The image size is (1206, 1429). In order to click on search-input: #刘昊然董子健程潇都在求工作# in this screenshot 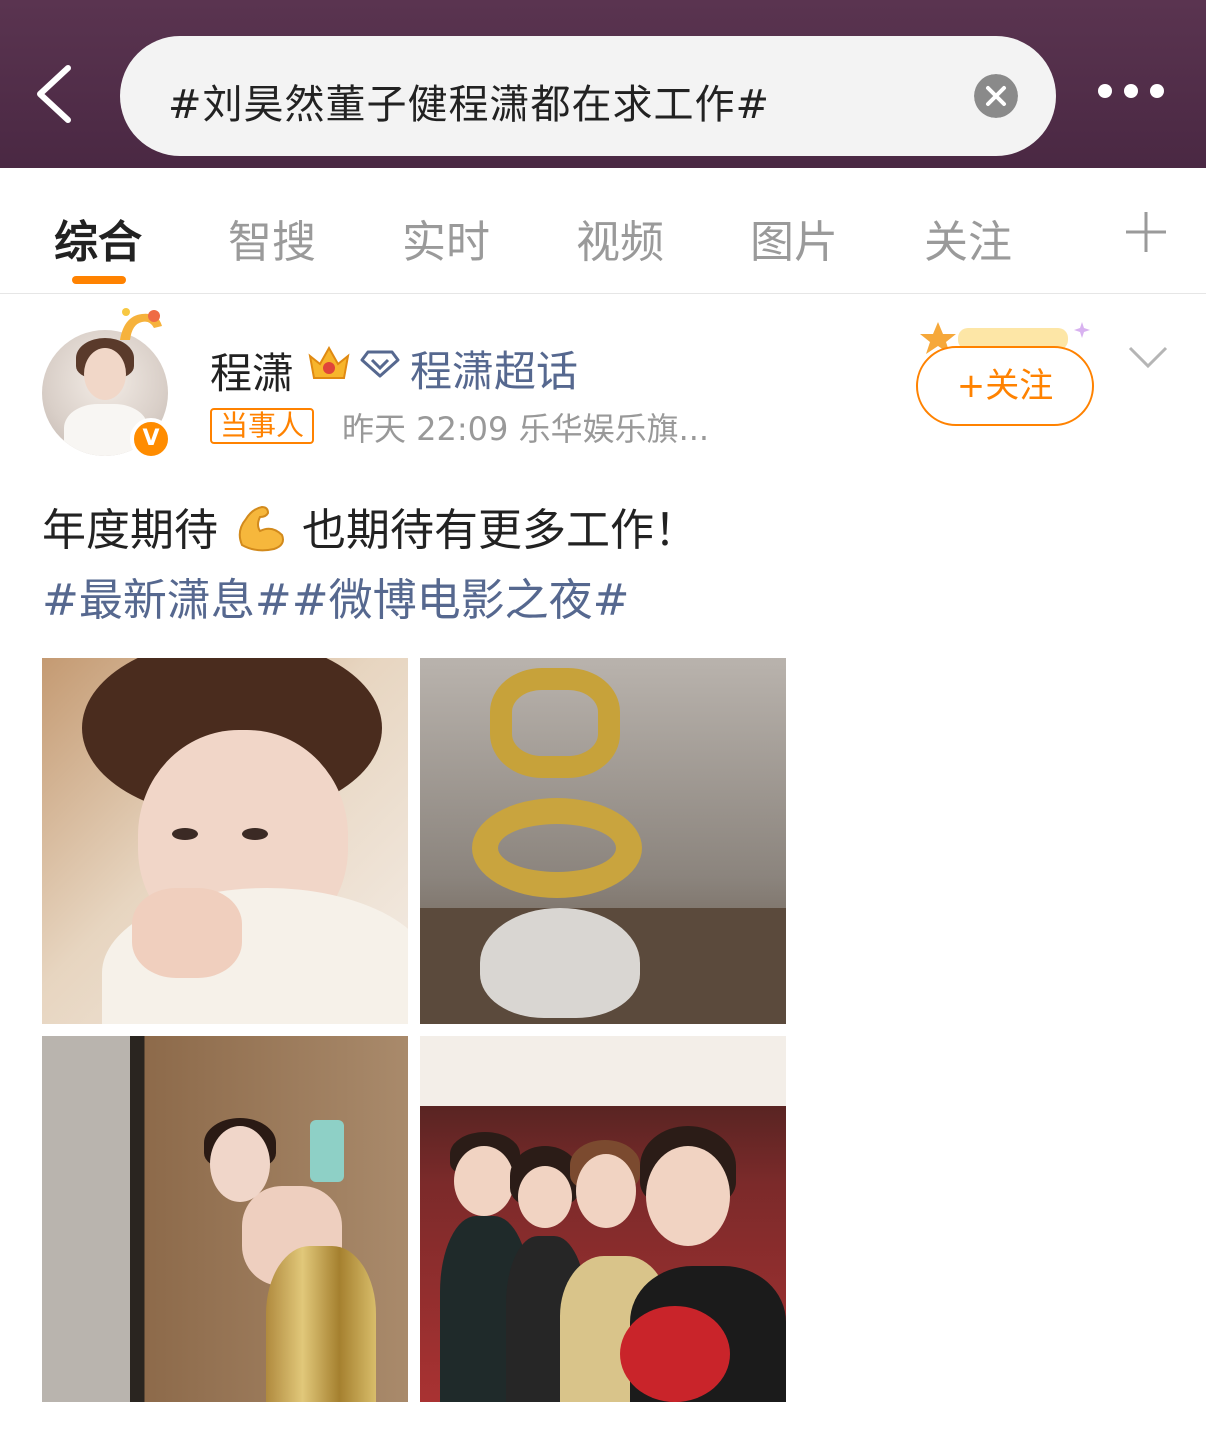, I will do `click(588, 96)`.